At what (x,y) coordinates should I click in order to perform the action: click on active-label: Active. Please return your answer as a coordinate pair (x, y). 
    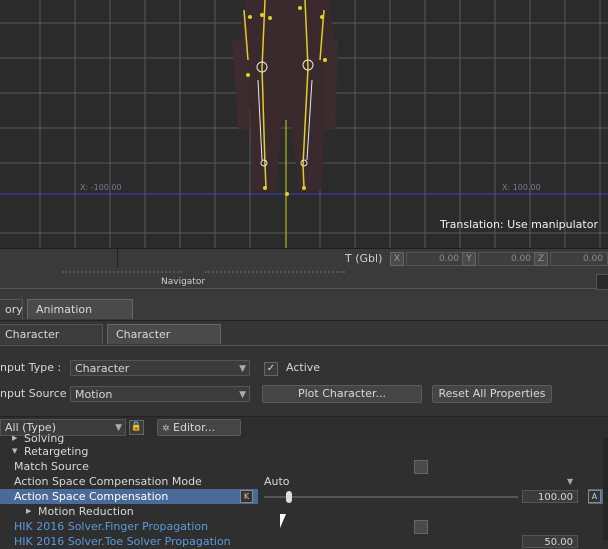
    Looking at the image, I should click on (303, 367).